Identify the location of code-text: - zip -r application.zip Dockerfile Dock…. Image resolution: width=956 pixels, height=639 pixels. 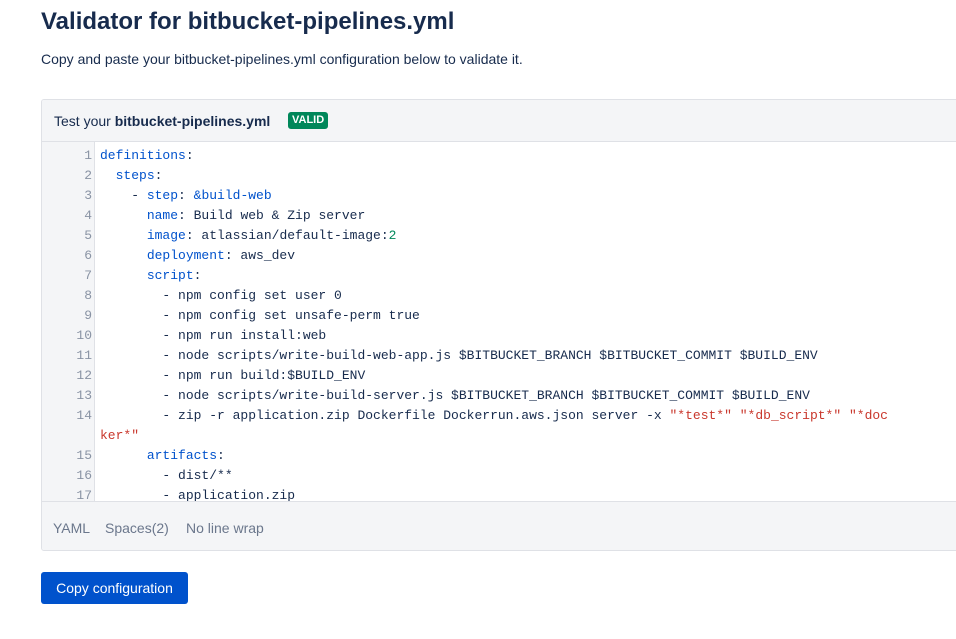
(385, 415).